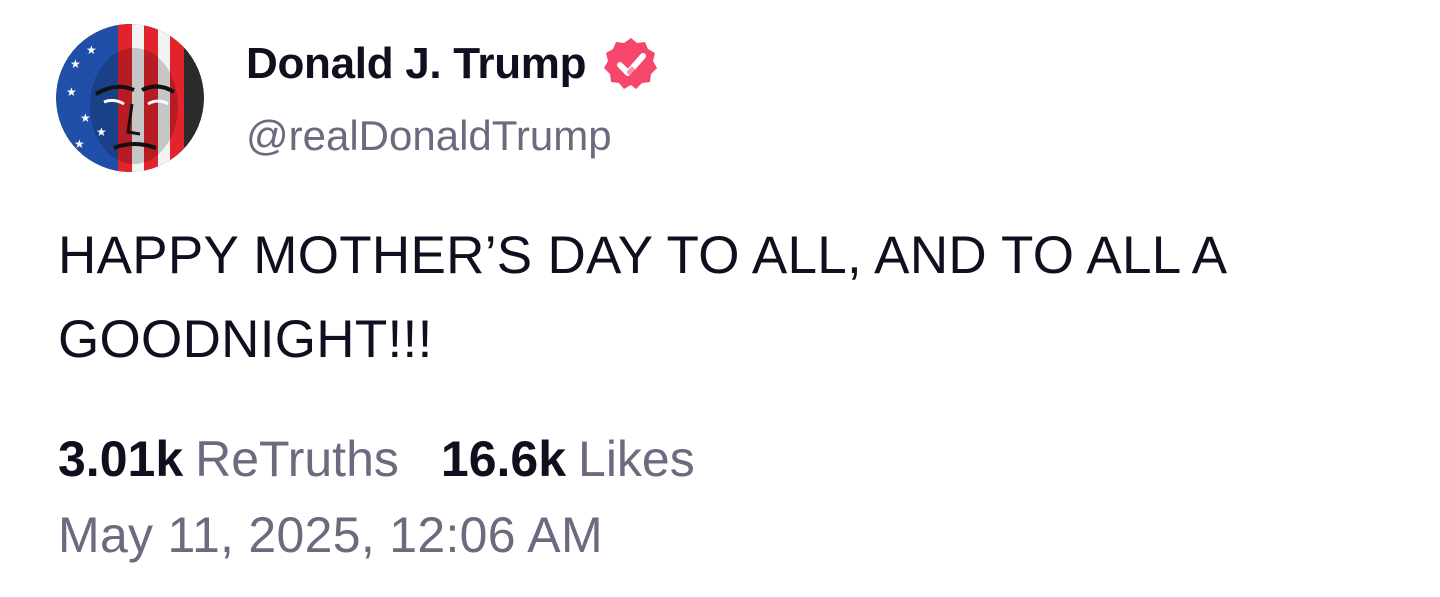 Image resolution: width=1440 pixels, height=597 pixels. What do you see at coordinates (429, 136) in the screenshot?
I see `author-handle: @realDonaldTrump` at bounding box center [429, 136].